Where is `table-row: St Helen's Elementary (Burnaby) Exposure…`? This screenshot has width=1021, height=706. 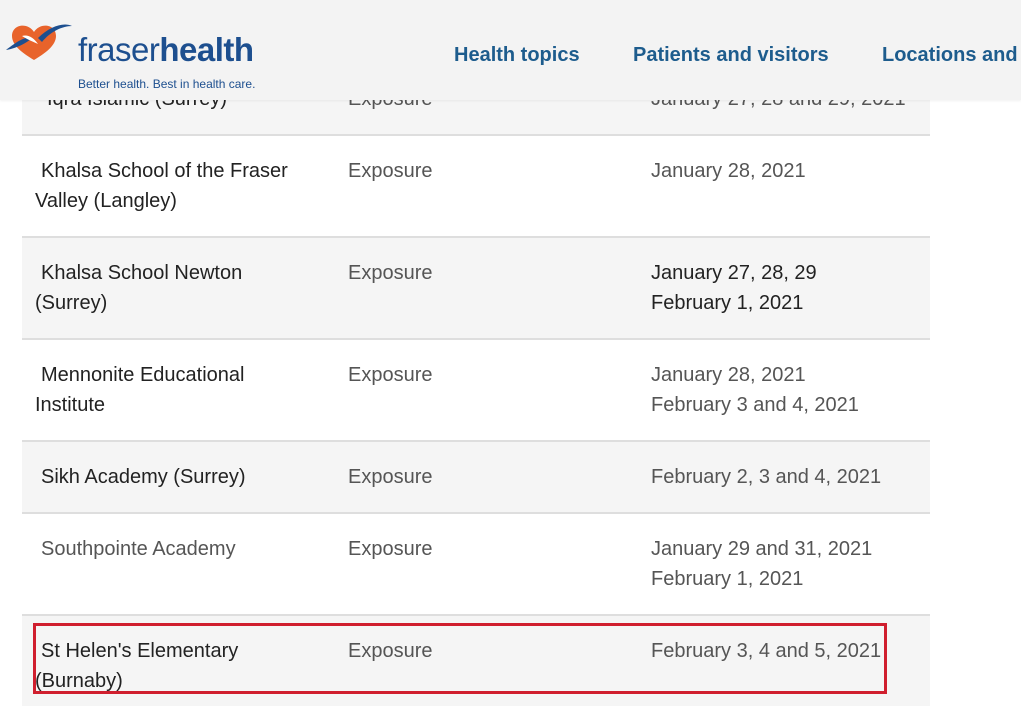 table-row: St Helen's Elementary (Burnaby) Exposure… is located at coordinates (476, 661).